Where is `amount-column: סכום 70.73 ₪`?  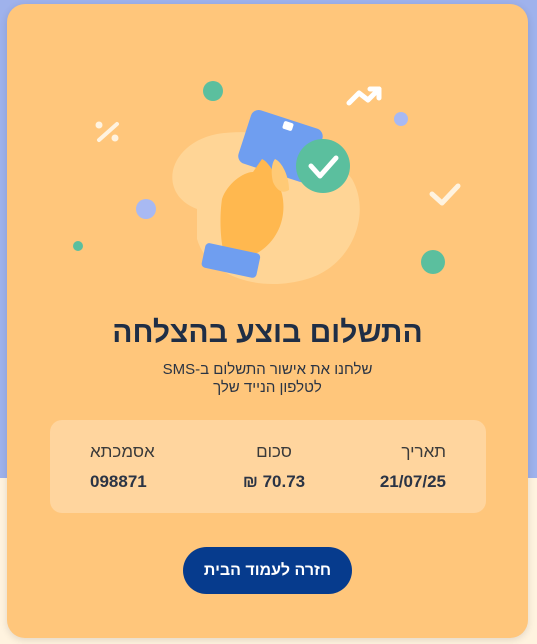
amount-column: סכום 70.73 ₪ is located at coordinates (274, 467).